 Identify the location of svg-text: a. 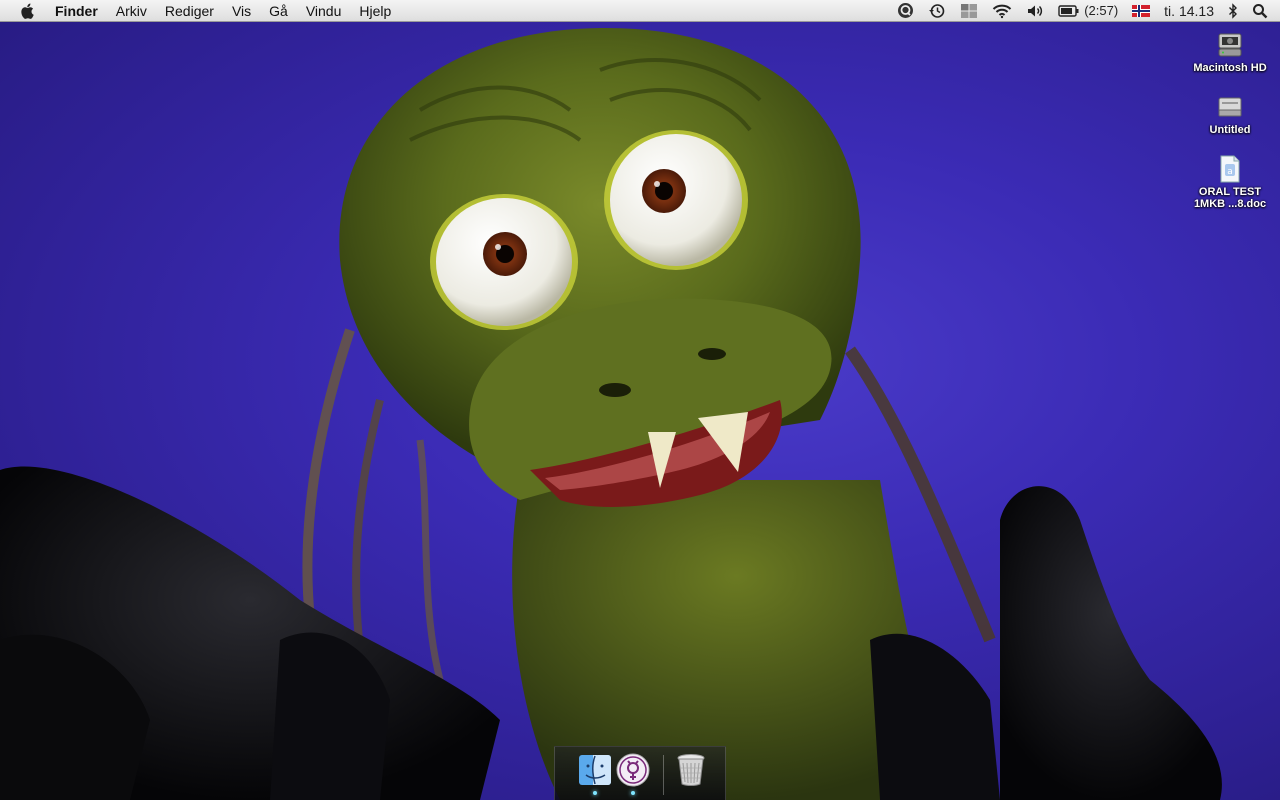
(1230, 172).